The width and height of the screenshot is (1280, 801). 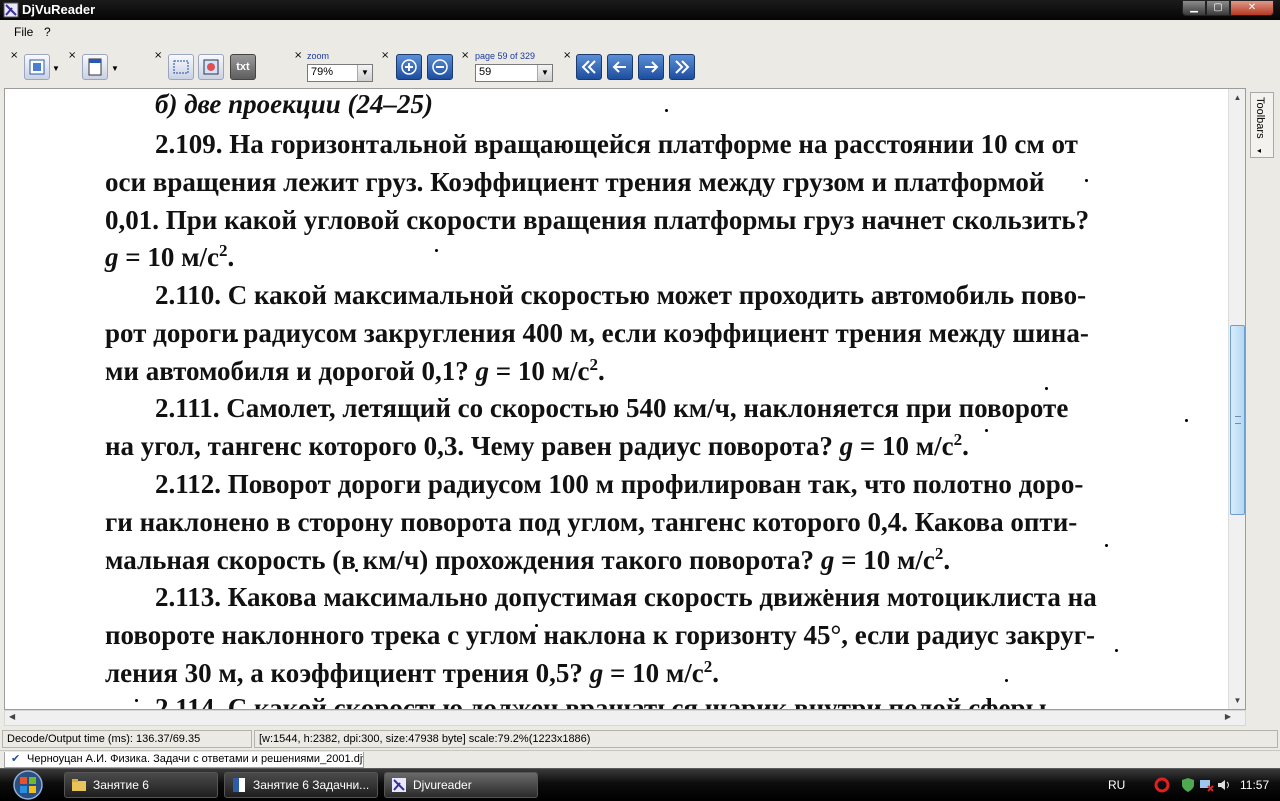 I want to click on zoom-in-icon, so click(x=409, y=67).